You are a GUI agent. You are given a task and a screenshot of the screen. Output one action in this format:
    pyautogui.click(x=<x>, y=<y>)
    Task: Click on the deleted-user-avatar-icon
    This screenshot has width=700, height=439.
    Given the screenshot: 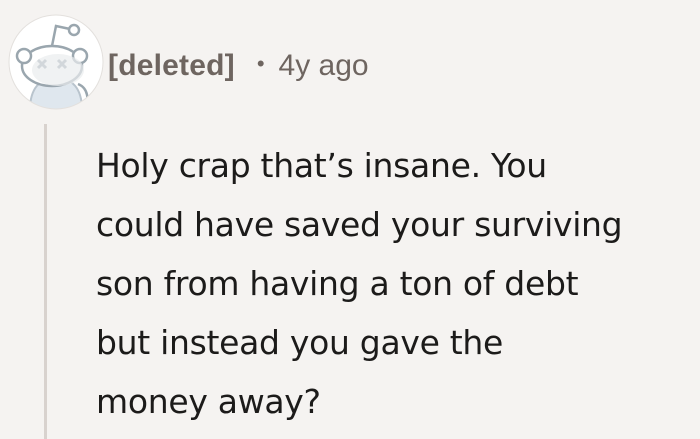 What is the action you would take?
    pyautogui.click(x=56, y=62)
    